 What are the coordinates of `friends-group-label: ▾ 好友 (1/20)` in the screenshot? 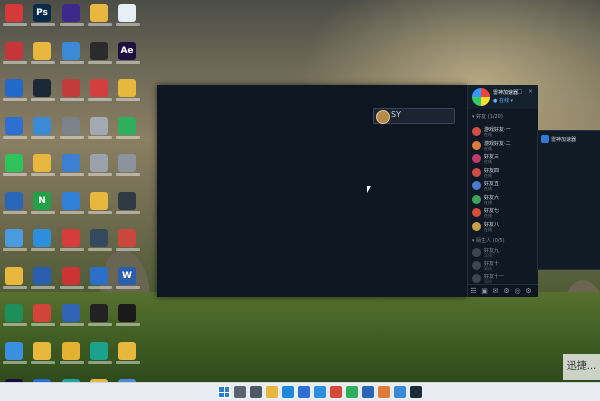 It's located at (503, 118).